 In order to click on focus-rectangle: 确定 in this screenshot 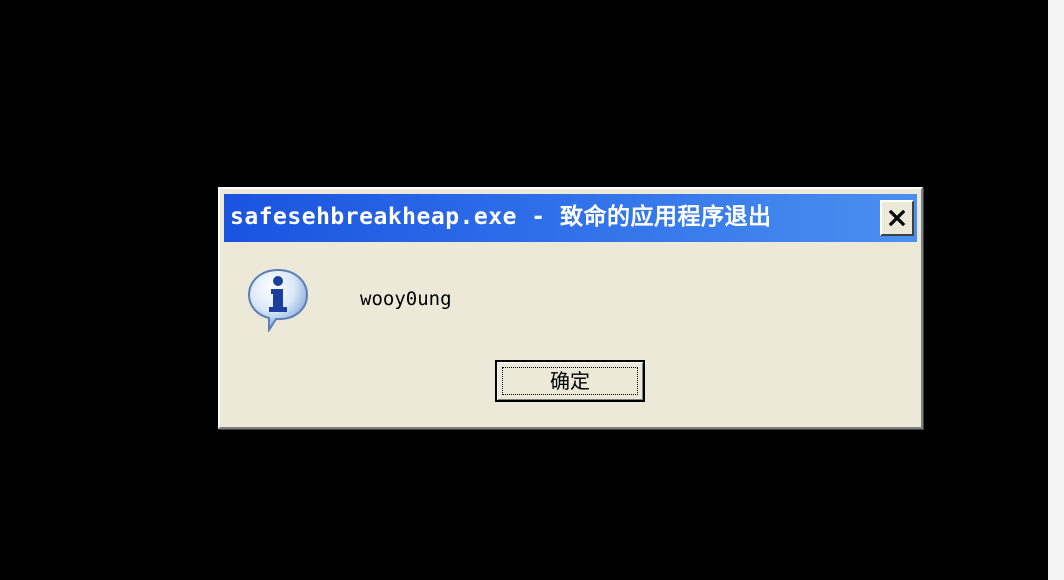, I will do `click(570, 381)`.